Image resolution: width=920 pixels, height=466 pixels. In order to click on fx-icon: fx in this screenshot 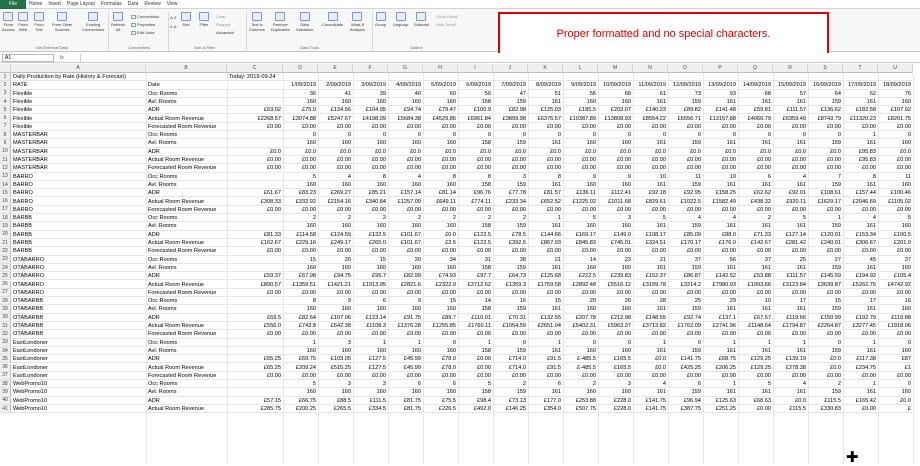, I will do `click(70, 58)`.